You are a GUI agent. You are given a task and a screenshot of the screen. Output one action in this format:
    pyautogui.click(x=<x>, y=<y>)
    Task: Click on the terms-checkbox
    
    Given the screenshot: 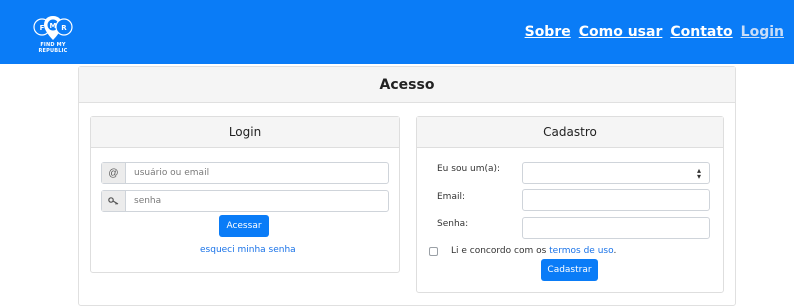 What is the action you would take?
    pyautogui.click(x=433, y=251)
    